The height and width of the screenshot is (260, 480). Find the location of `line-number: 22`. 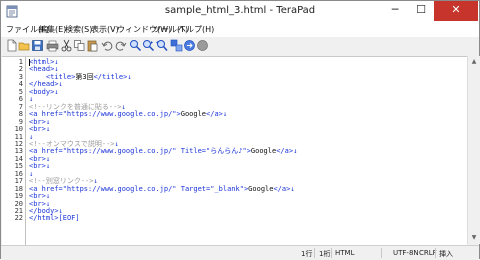

line-number: 22 is located at coordinates (18, 218).